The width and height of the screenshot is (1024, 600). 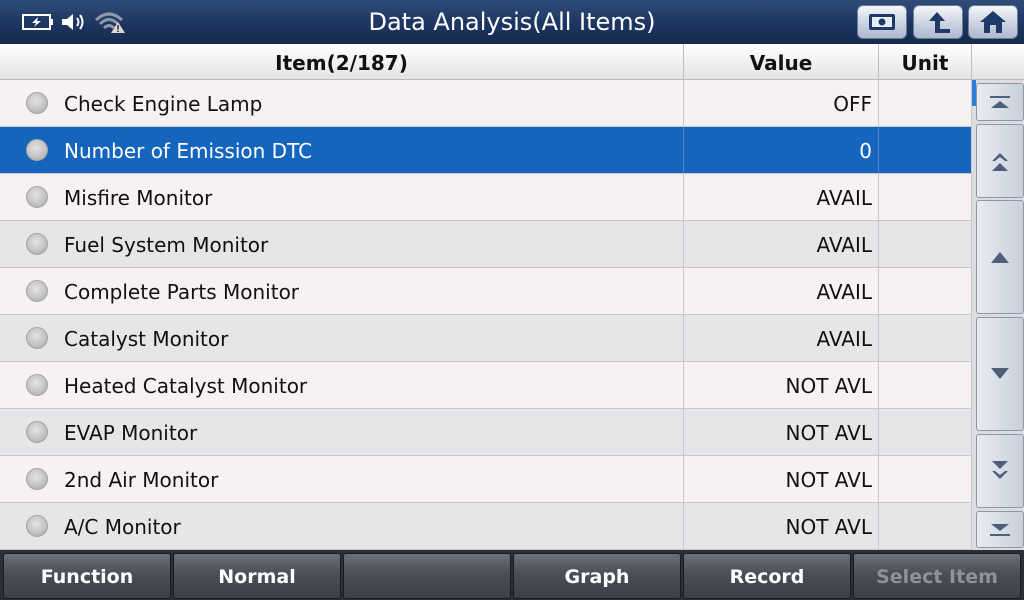 I want to click on row-item-name: A/C Monitor, so click(x=122, y=527).